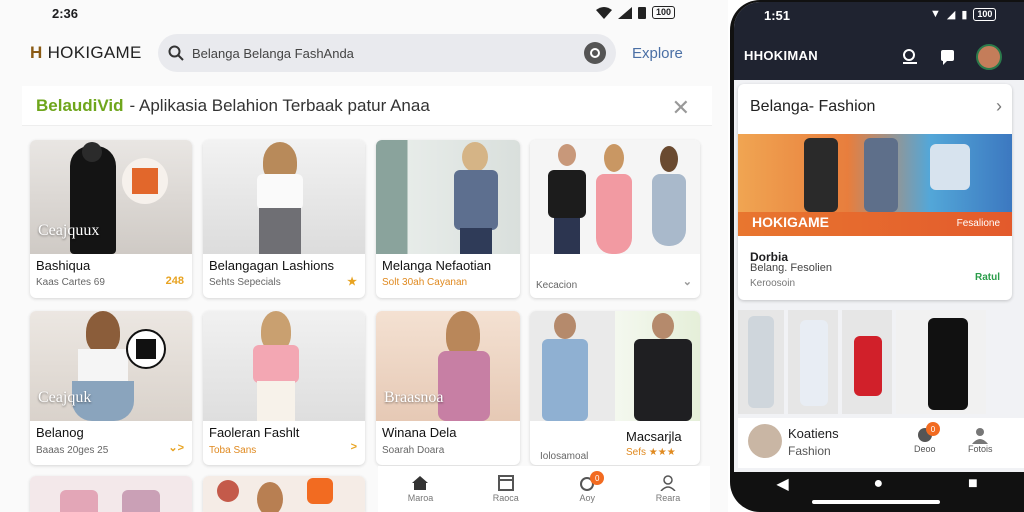  Describe the element at coordinates (448, 388) in the screenshot. I see `product-card: Braasnoa Winana Dela Soarah Doara` at that location.